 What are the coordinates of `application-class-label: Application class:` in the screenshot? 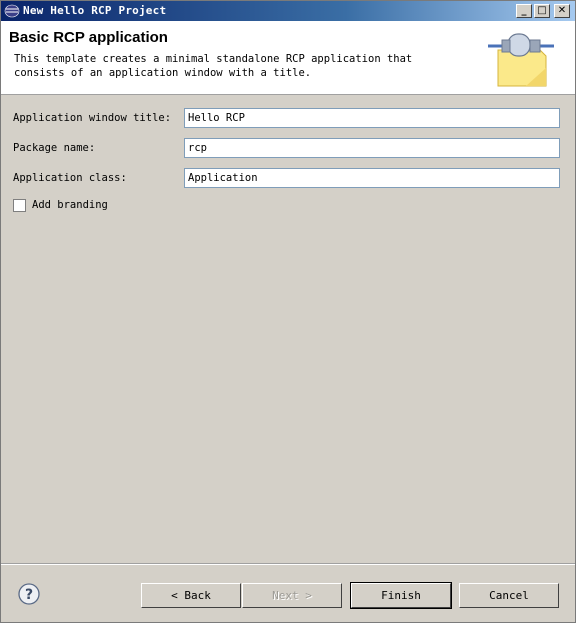 It's located at (70, 178).